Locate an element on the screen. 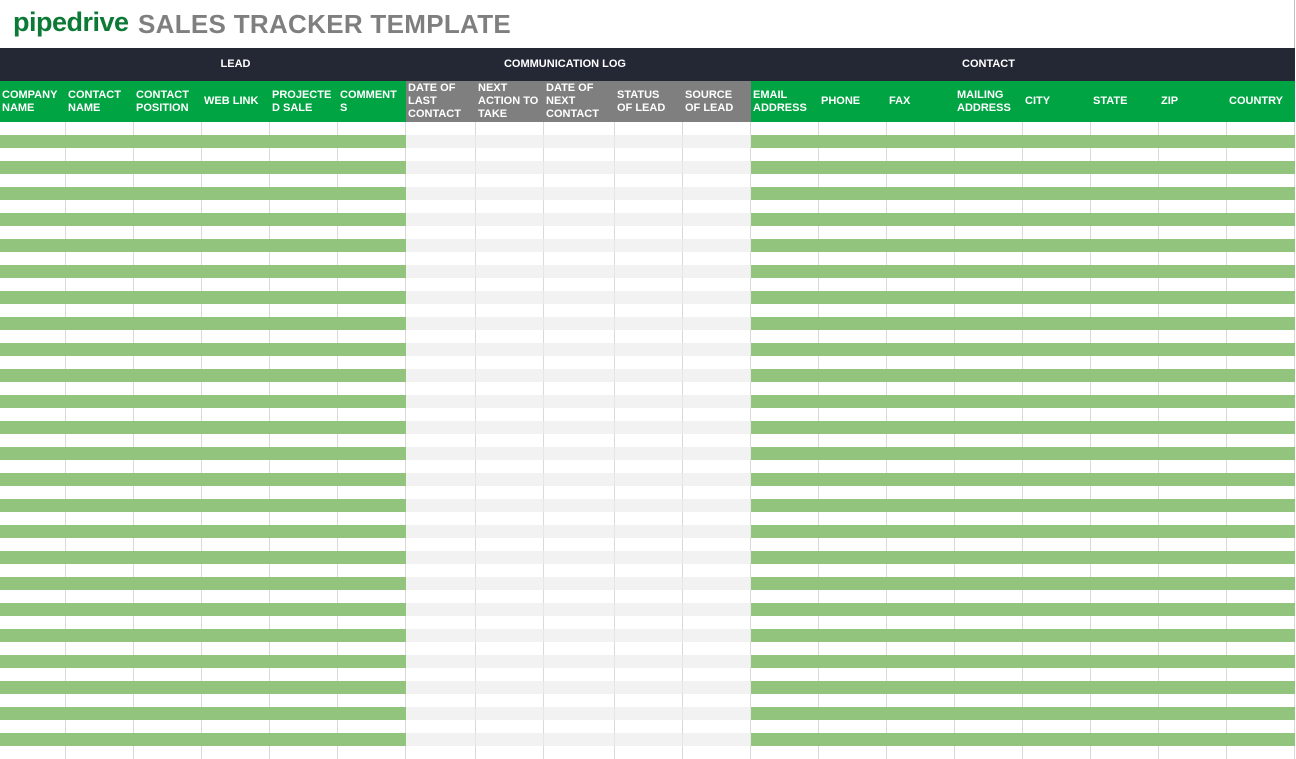  column-header: PHONE is located at coordinates (853, 101).